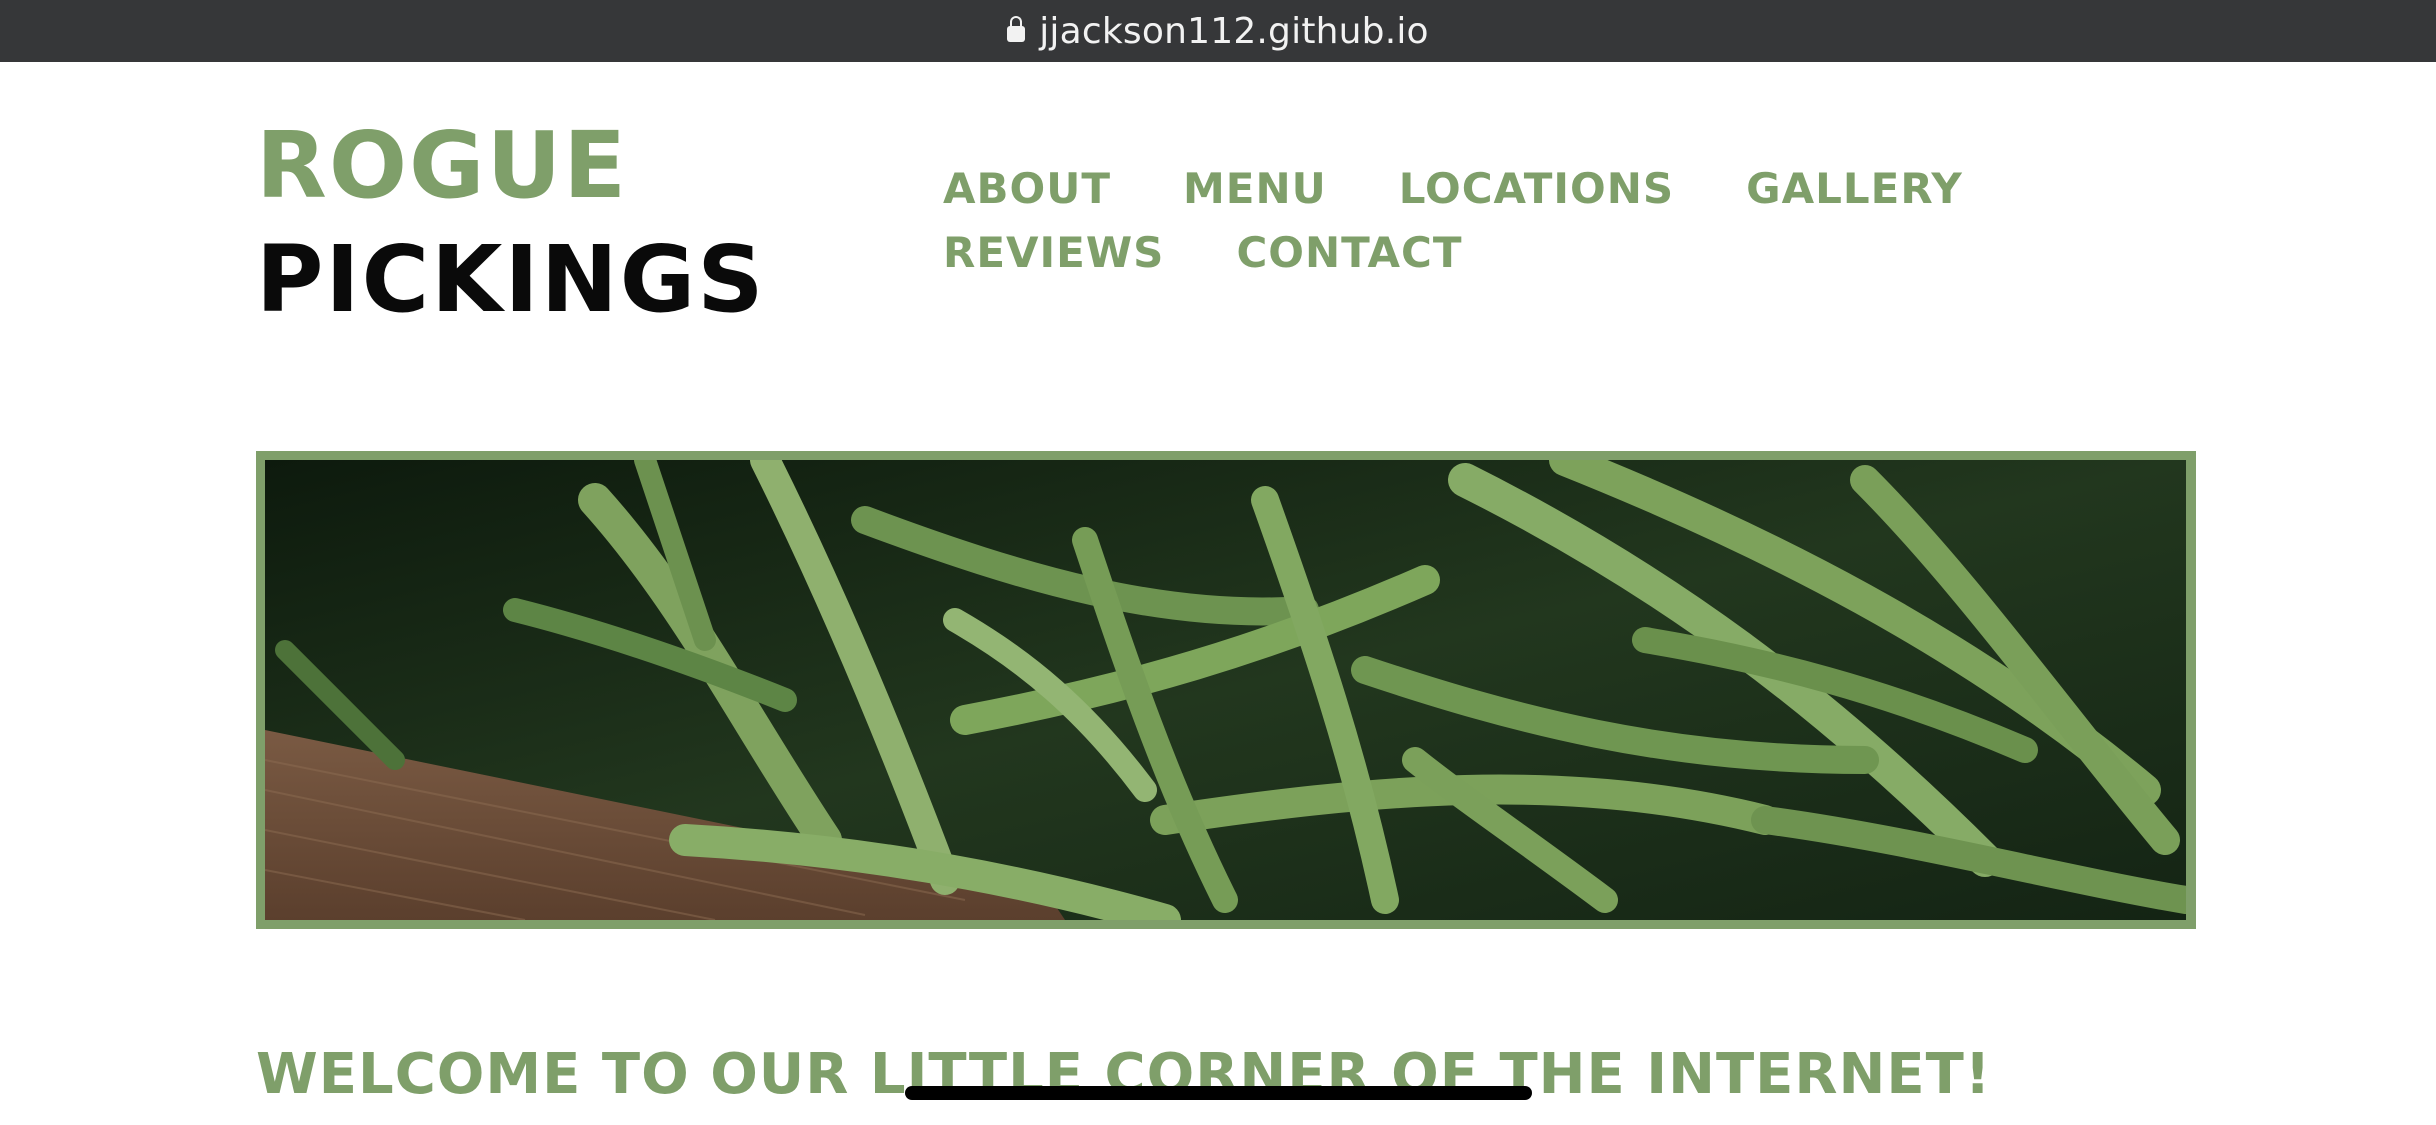 The height and width of the screenshot is (1125, 2436). Describe the element at coordinates (442, 165) in the screenshot. I see `logo-line-1: ROGUE` at that location.